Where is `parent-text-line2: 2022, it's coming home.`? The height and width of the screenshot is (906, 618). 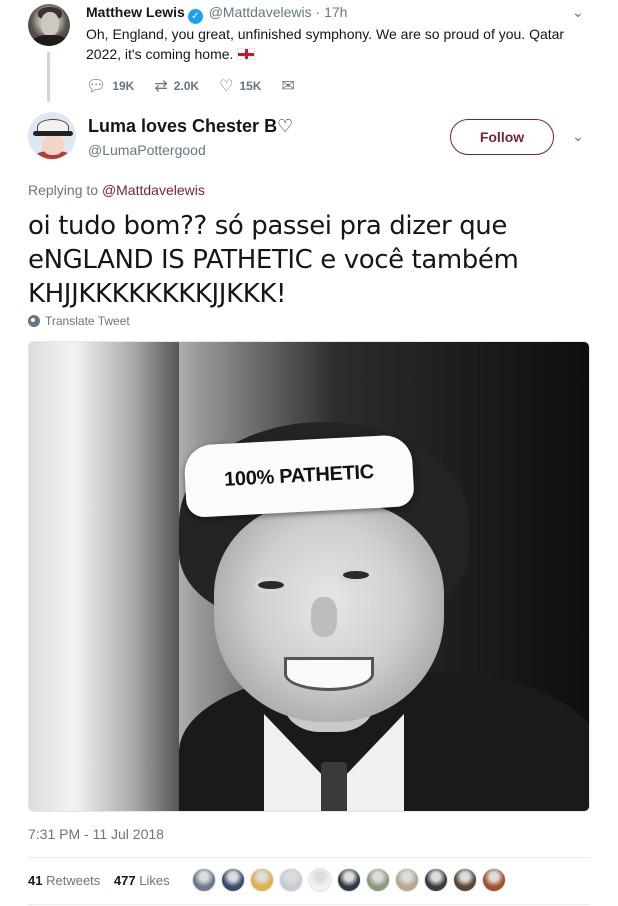 parent-text-line2: 2022, it's coming home. is located at coordinates (160, 54).